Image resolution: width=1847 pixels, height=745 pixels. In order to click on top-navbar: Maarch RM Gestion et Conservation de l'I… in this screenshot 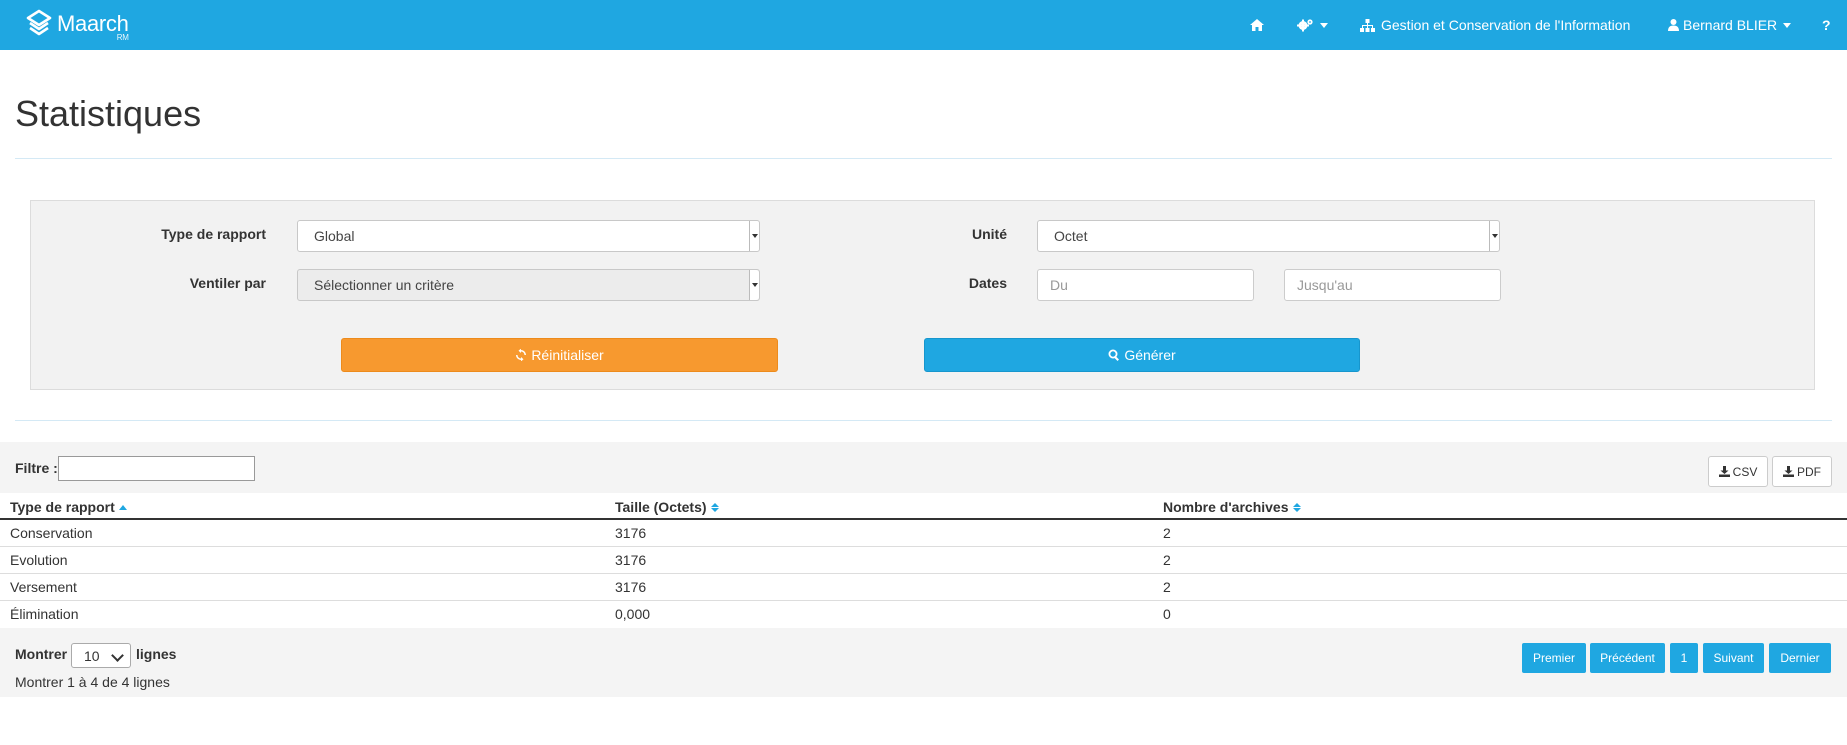, I will do `click(923, 25)`.